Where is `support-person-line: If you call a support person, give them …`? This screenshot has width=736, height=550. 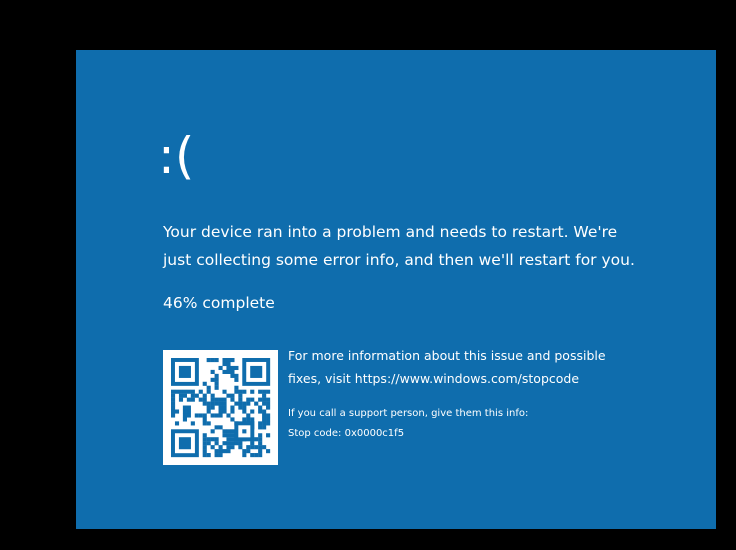 support-person-line: If you call a support person, give them … is located at coordinates (408, 413).